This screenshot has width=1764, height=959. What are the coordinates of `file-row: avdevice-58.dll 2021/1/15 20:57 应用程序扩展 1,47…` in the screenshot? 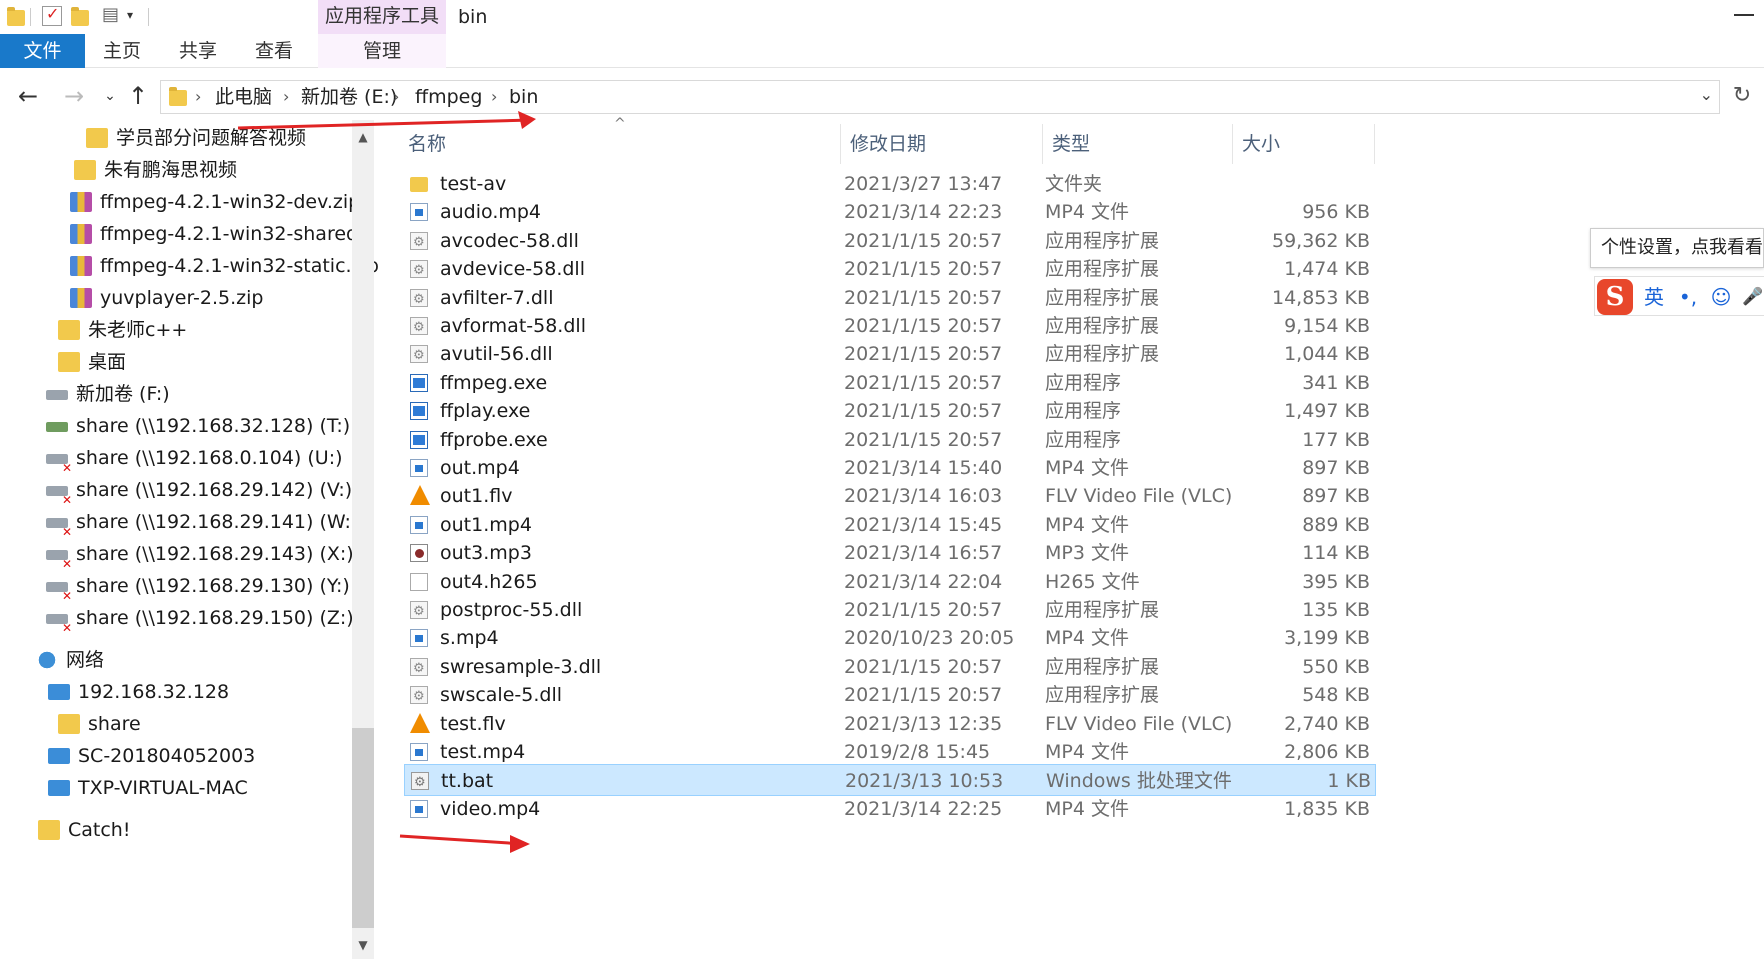 It's located at (890, 270).